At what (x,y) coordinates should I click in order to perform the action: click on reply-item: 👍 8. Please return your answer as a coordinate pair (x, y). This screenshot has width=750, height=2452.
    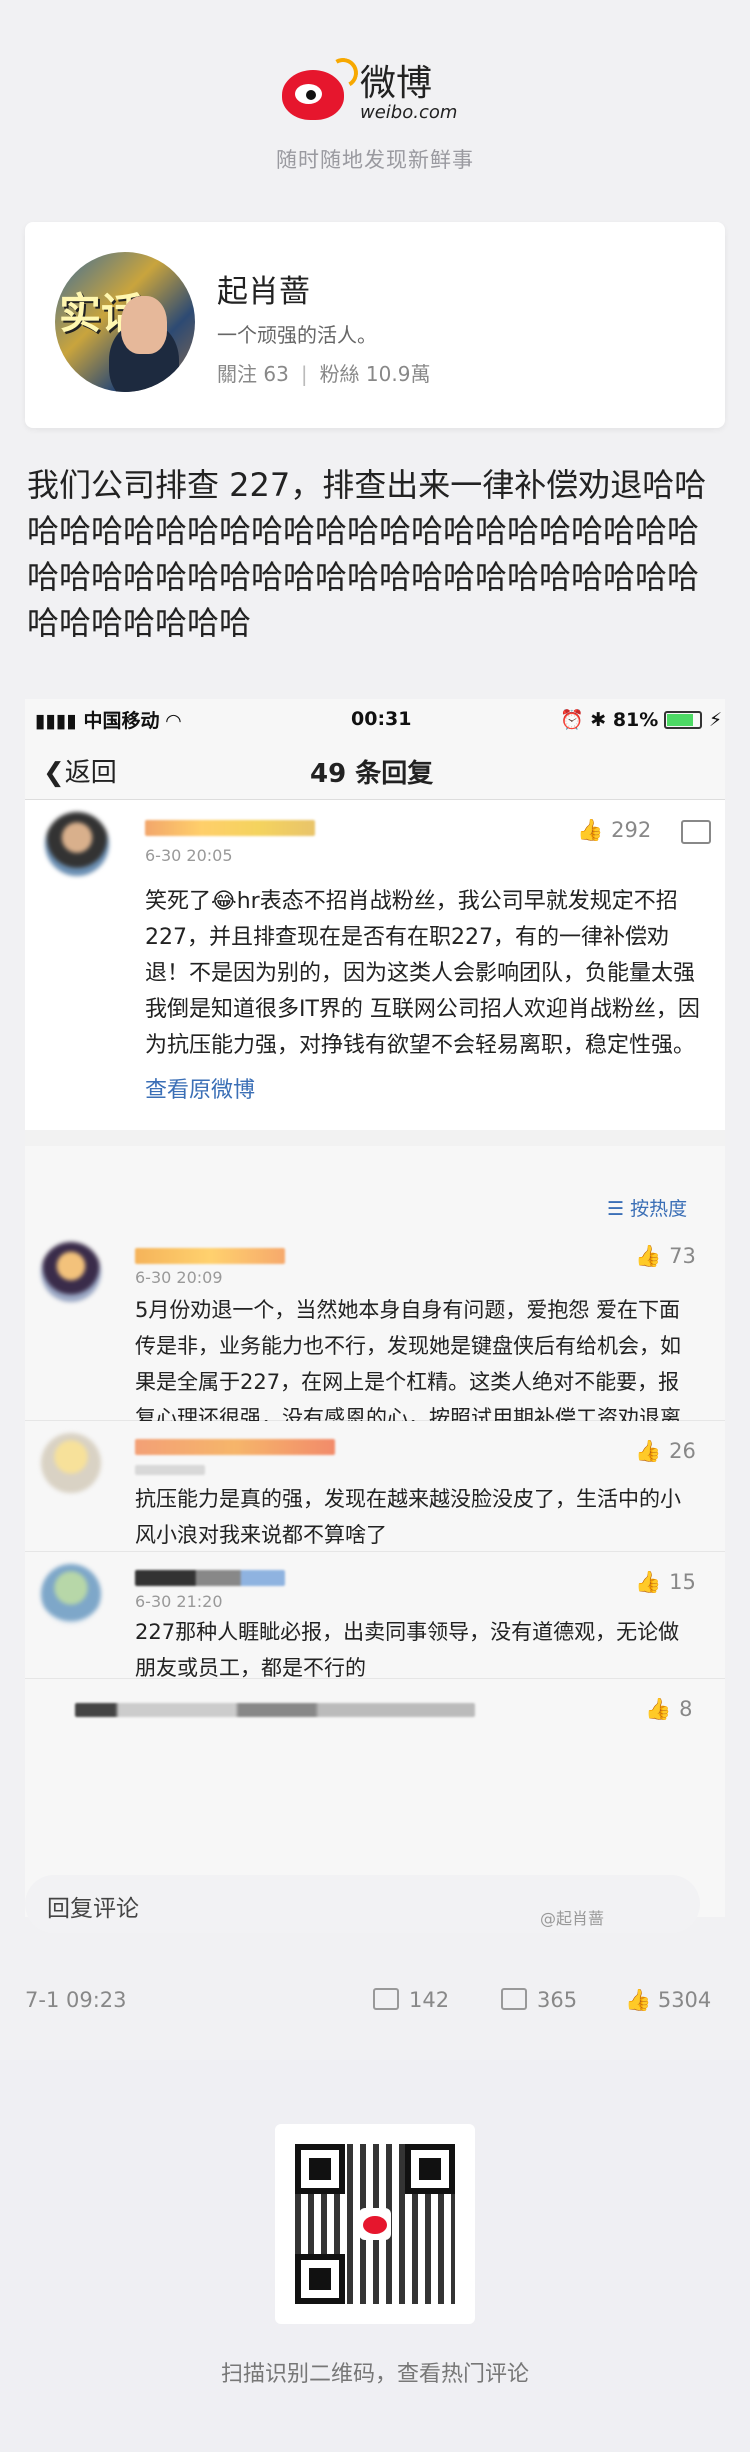
    Looking at the image, I should click on (375, 1709).